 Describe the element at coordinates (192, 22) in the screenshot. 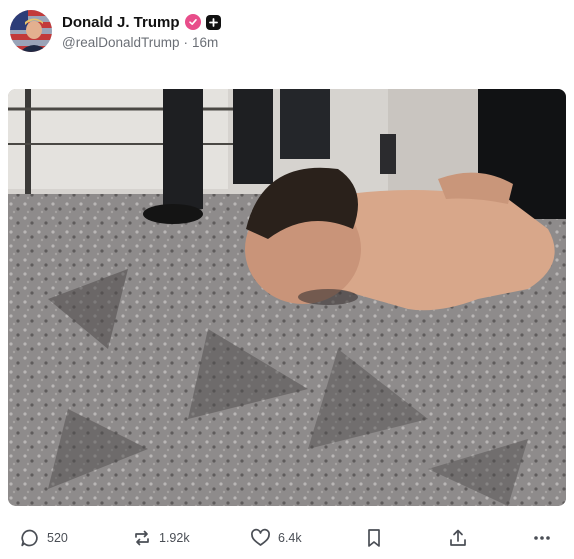

I see `verified-icon` at that location.